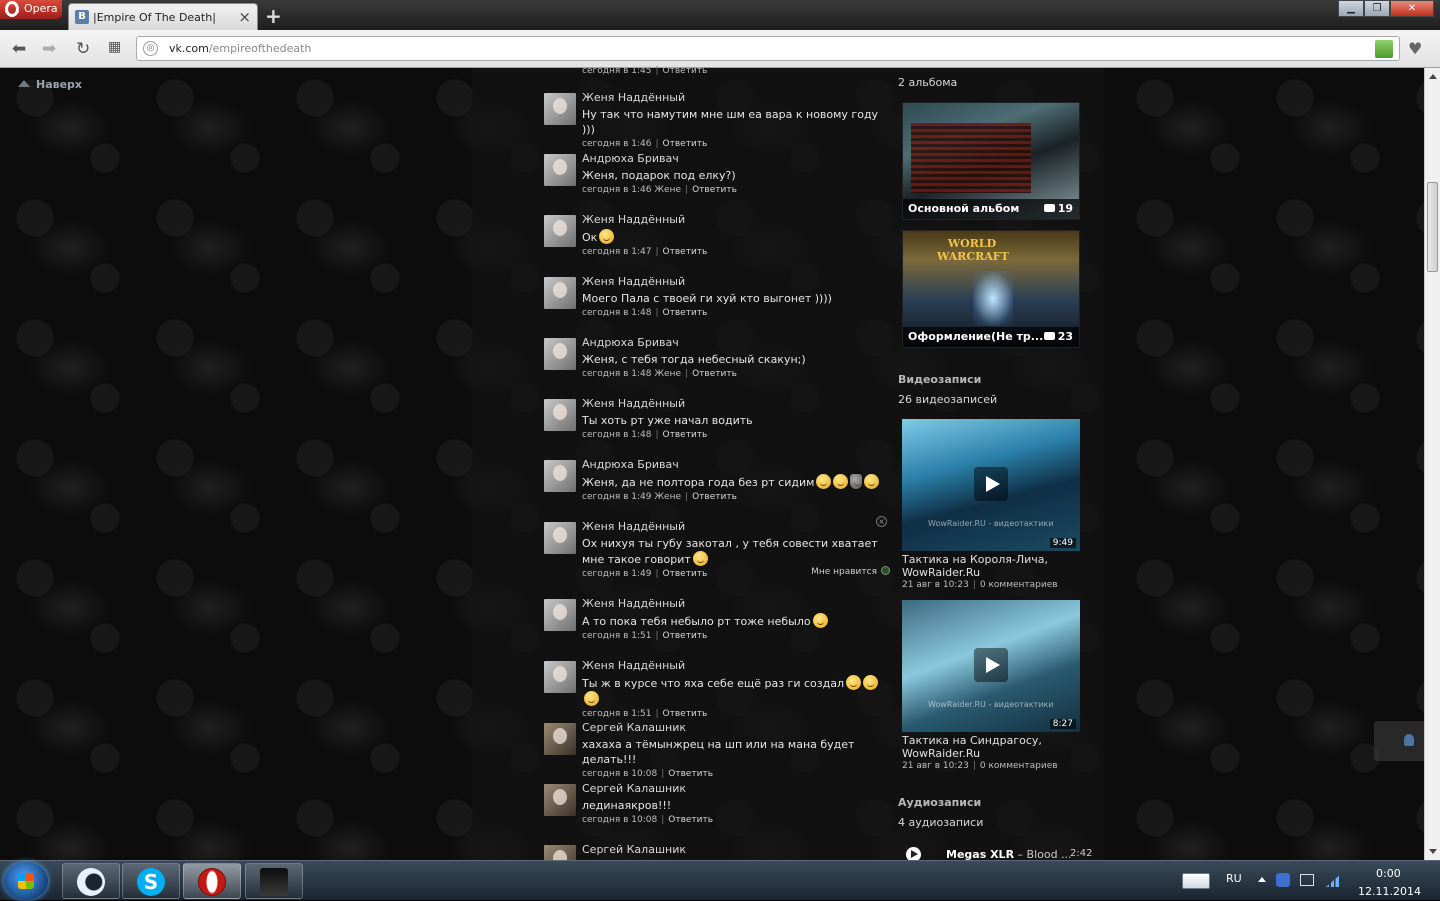 Image resolution: width=1440 pixels, height=901 pixels. What do you see at coordinates (927, 82) in the screenshot?
I see `albums-count: 2 альбома` at bounding box center [927, 82].